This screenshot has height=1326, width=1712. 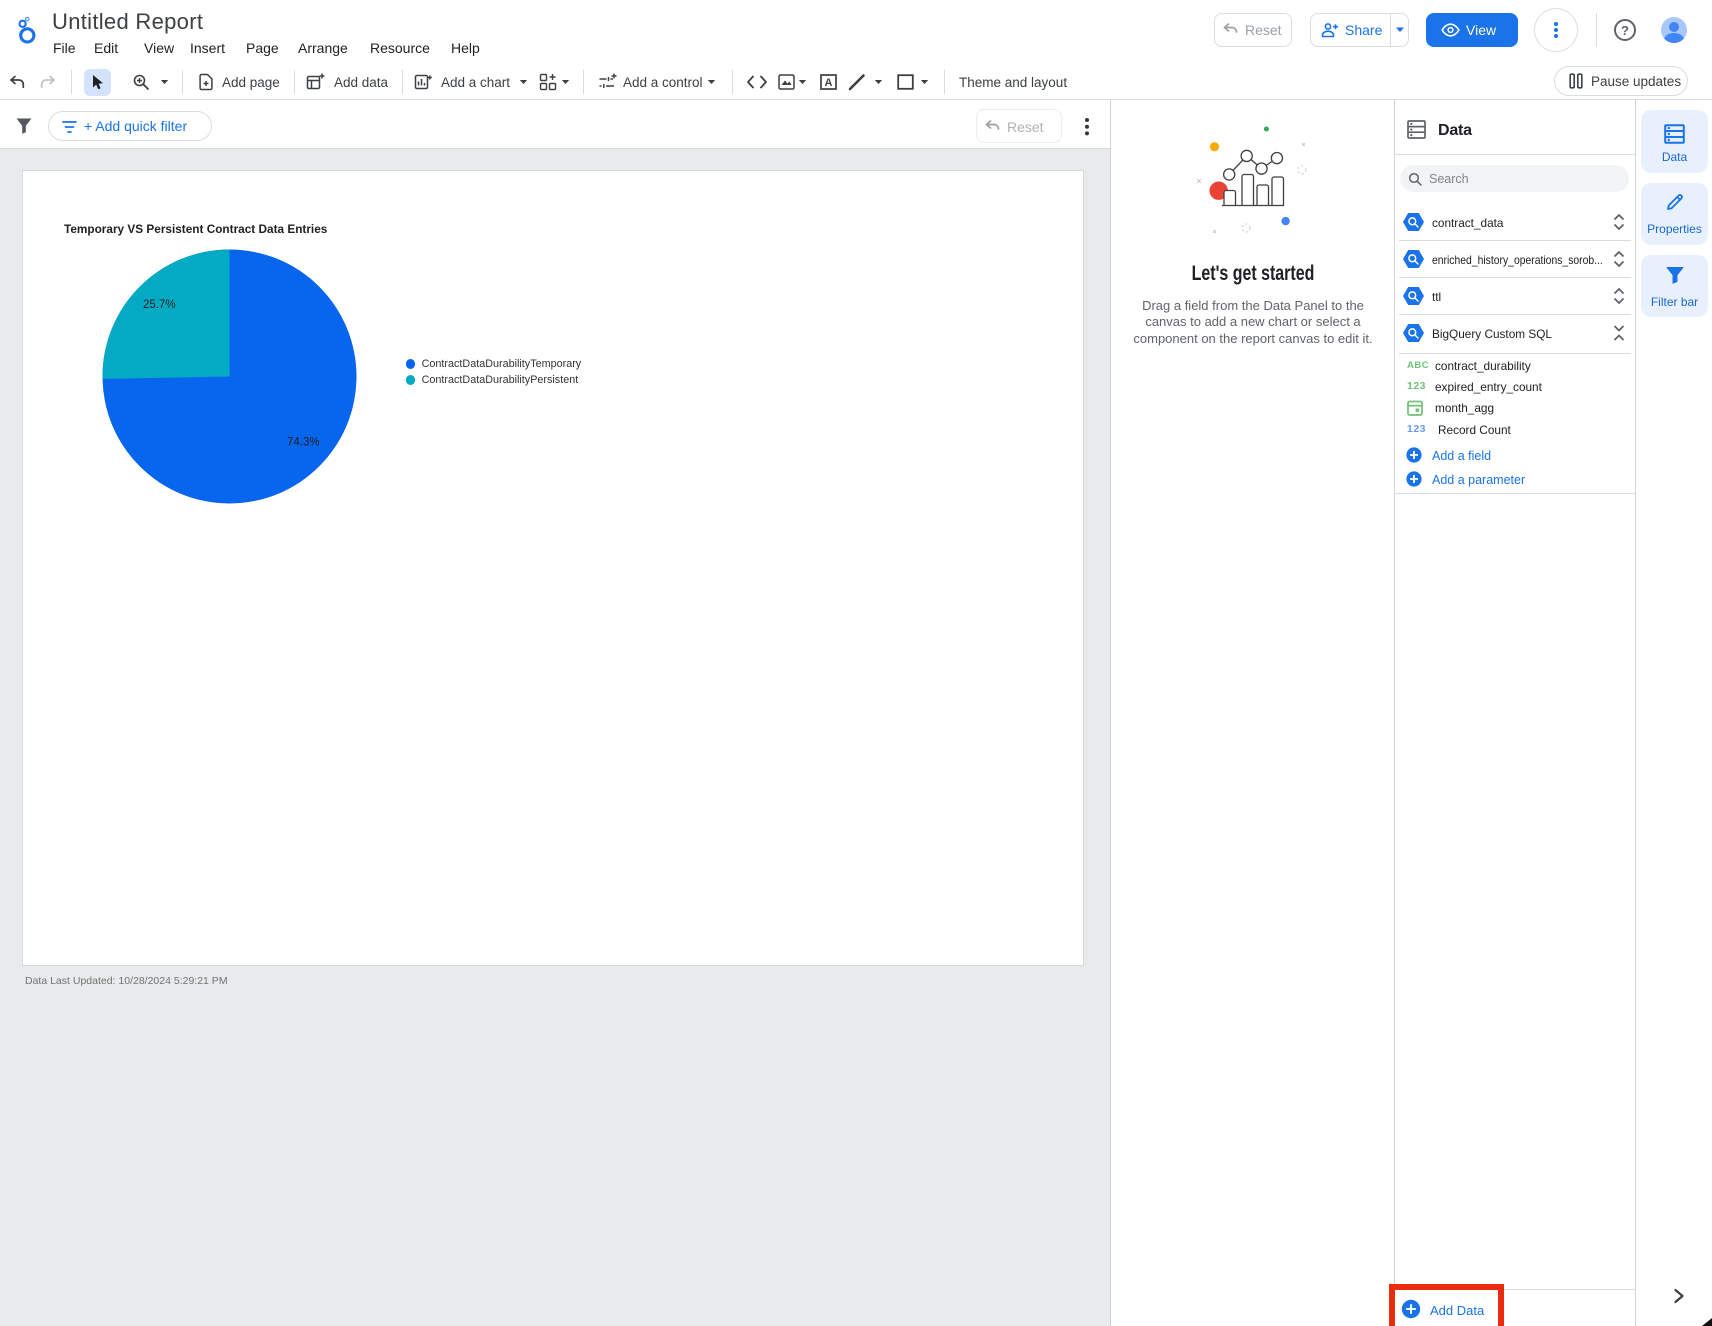 I want to click on svg-text: 74.3%, so click(x=303, y=443).